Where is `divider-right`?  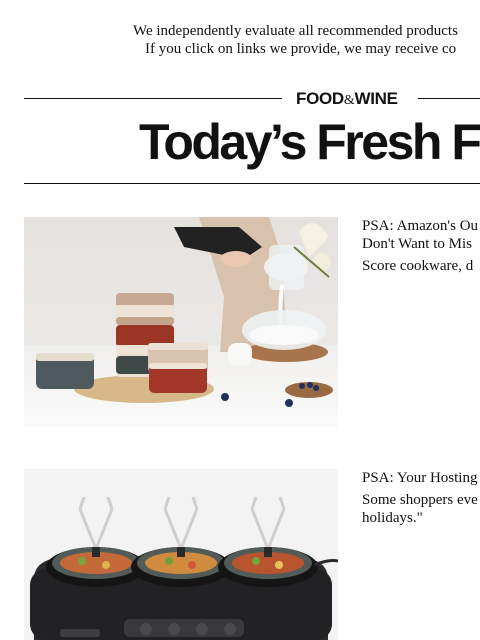
divider-right is located at coordinates (449, 98).